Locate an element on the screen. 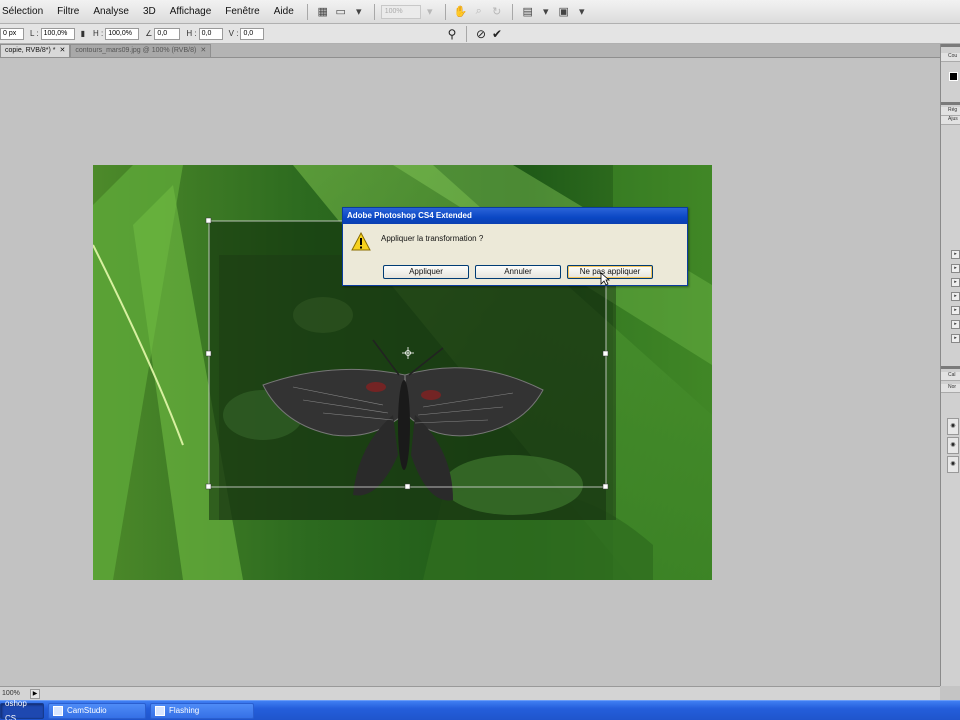 The height and width of the screenshot is (720, 960). launch-bridge-icon: ▦ is located at coordinates (323, 12).